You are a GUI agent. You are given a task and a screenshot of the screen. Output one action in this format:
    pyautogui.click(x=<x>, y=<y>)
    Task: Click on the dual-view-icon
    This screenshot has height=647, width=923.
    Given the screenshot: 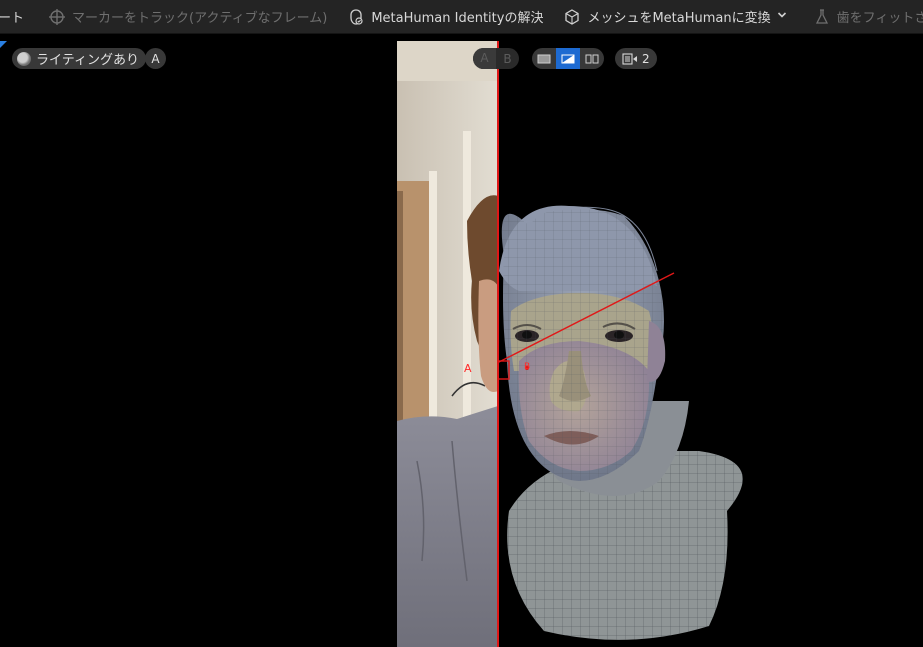 What is the action you would take?
    pyautogui.click(x=592, y=58)
    